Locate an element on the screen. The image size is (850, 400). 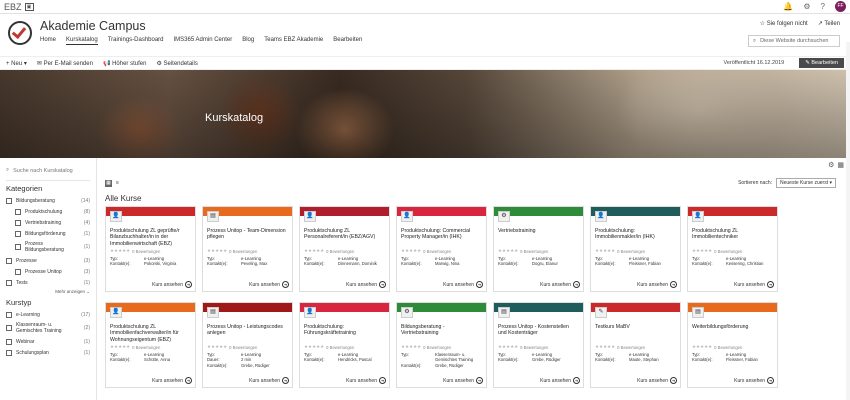
nav-teams: Teams EBZ Akademie is located at coordinates (293, 41).